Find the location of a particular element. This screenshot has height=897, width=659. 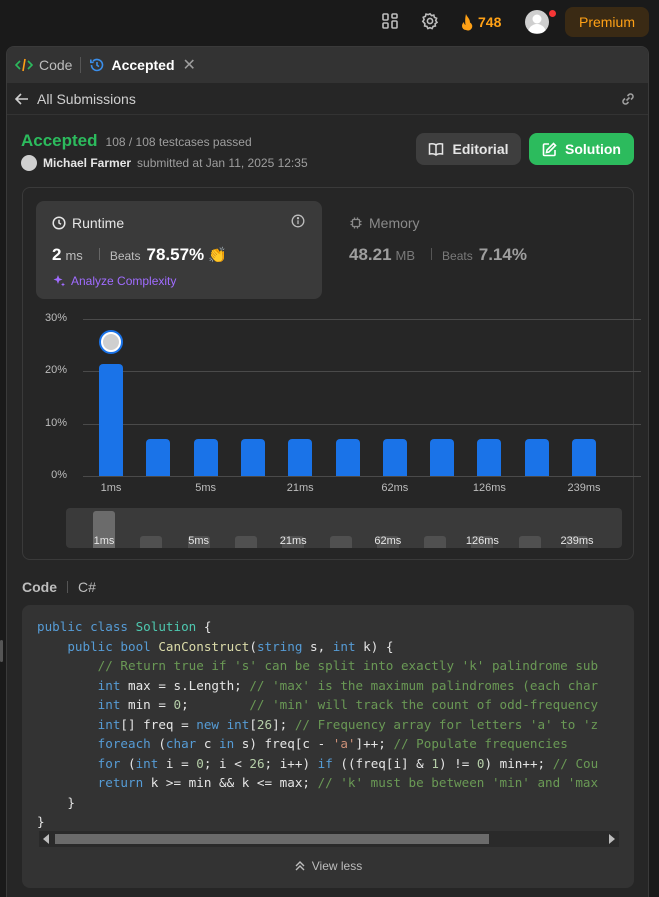

streak-counter: 748 is located at coordinates (479, 22).